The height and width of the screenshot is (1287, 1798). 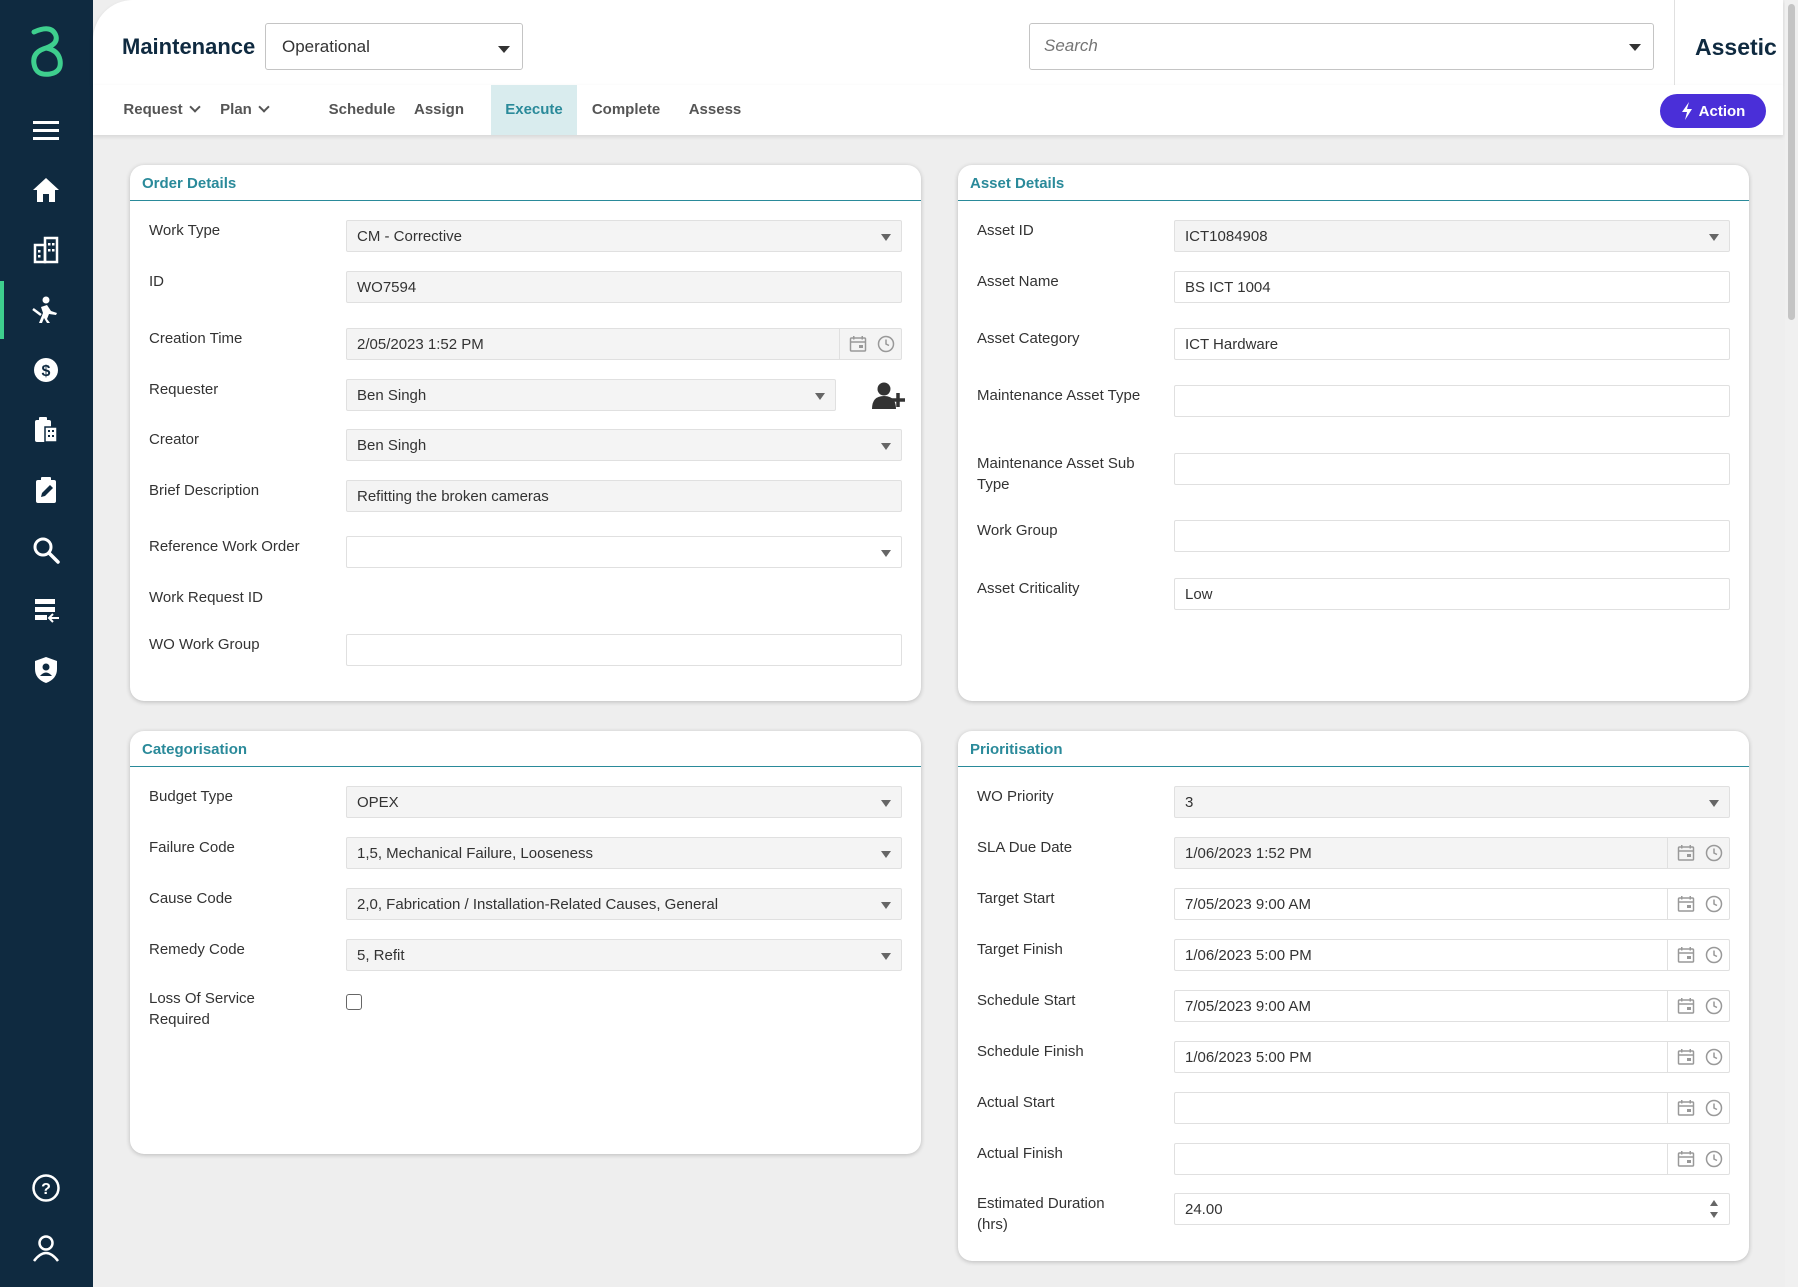 I want to click on number-spinner-icon, so click(x=1714, y=1209).